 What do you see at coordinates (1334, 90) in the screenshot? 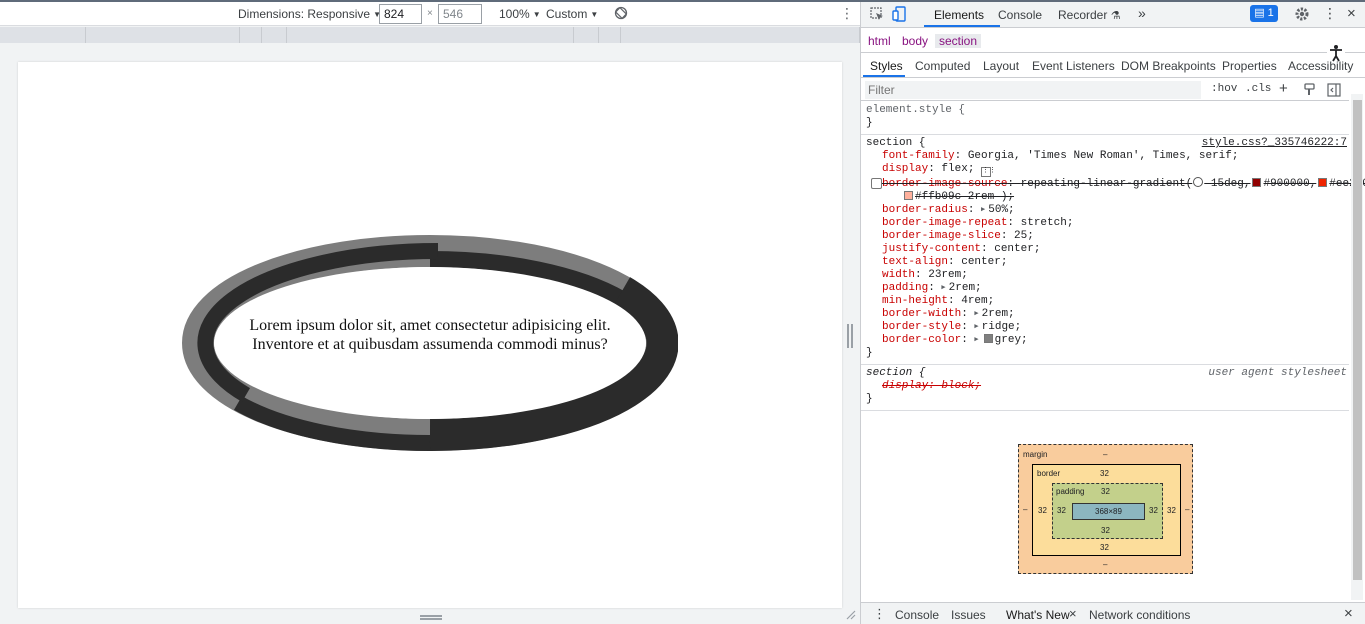
I see `toggle-sidebar-icon` at bounding box center [1334, 90].